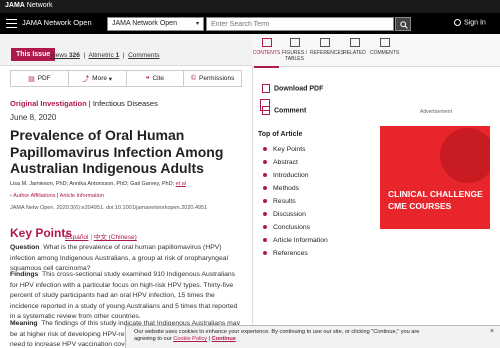 The width and height of the screenshot is (500, 348). I want to click on advertisement: CLINICAL CHALLENGE CME COURSES, so click(435, 171).